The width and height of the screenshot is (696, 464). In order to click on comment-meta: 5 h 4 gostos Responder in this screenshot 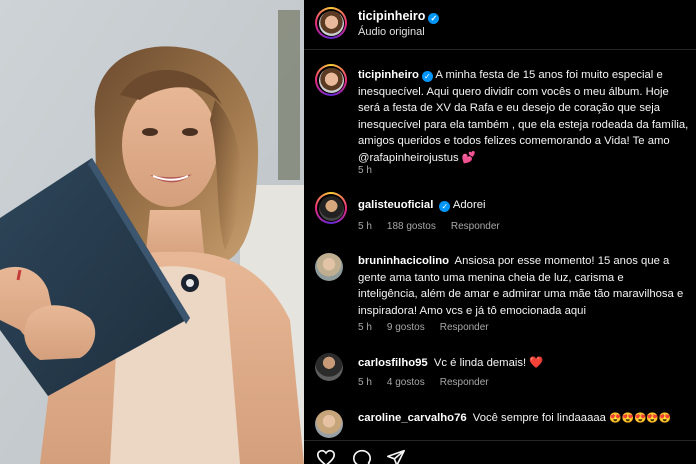, I will do `click(423, 382)`.